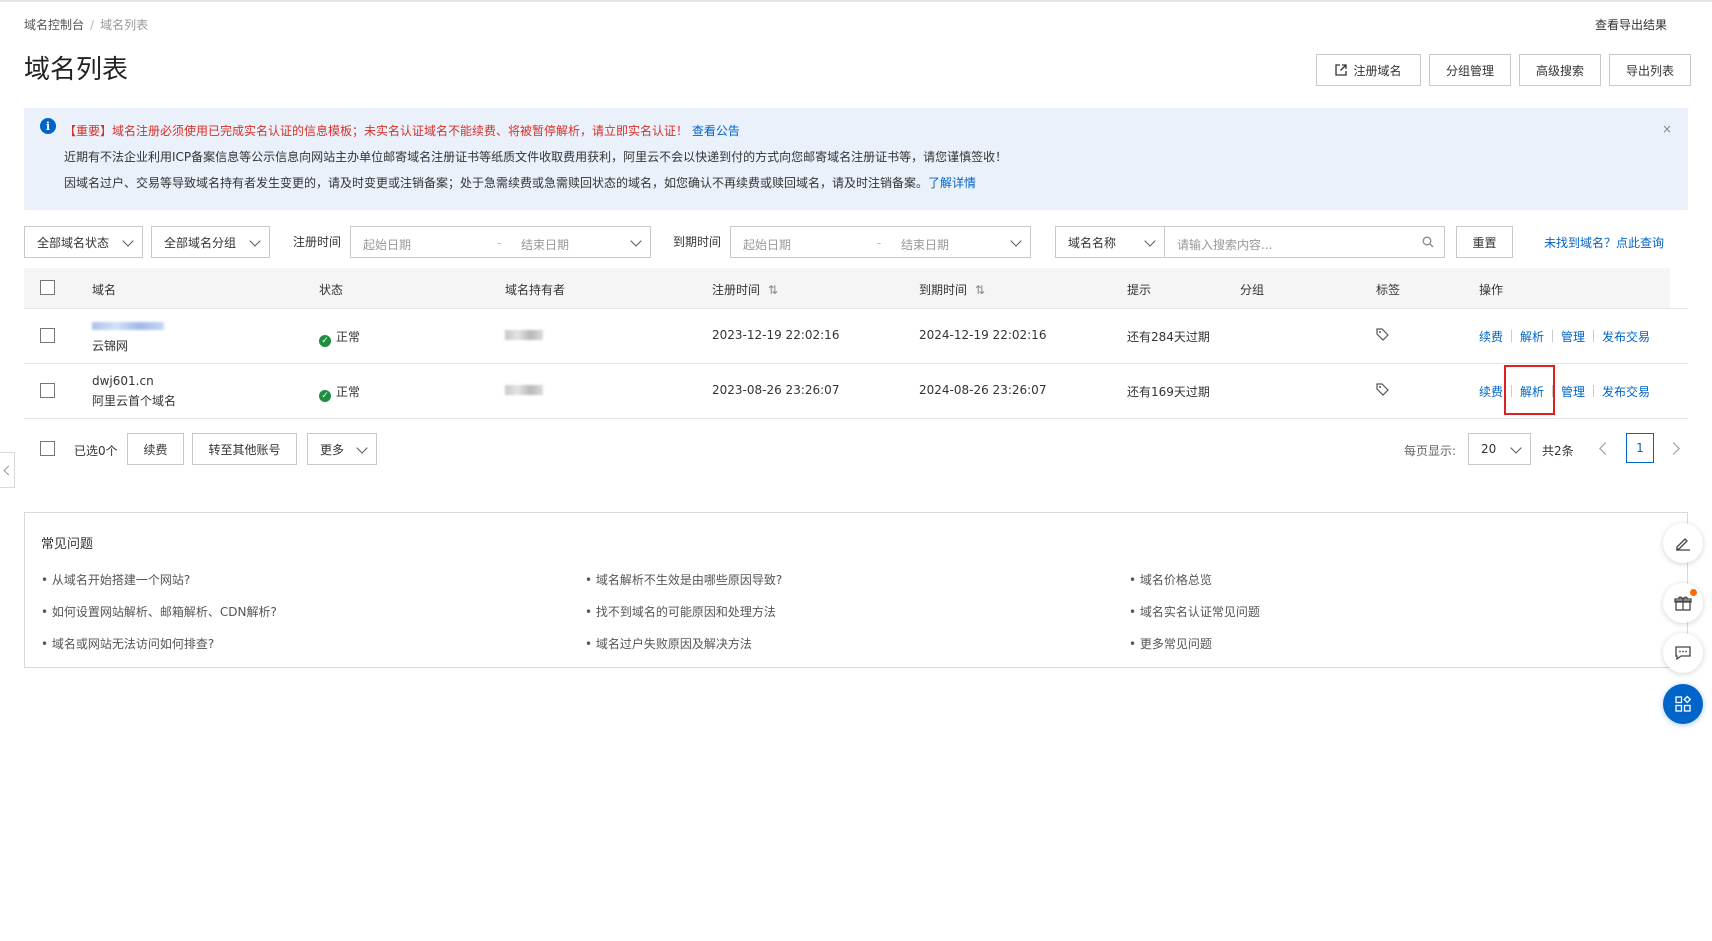 Image resolution: width=1712 pixels, height=941 pixels. What do you see at coordinates (134, 401) in the screenshot?
I see `domain-subtitle: 阿里云首个域名` at bounding box center [134, 401].